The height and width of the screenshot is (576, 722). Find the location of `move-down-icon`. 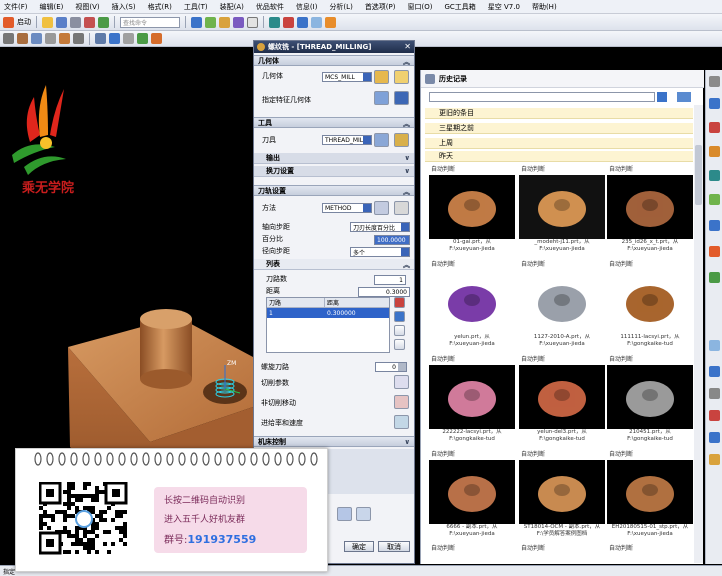

move-down-icon is located at coordinates (399, 344).